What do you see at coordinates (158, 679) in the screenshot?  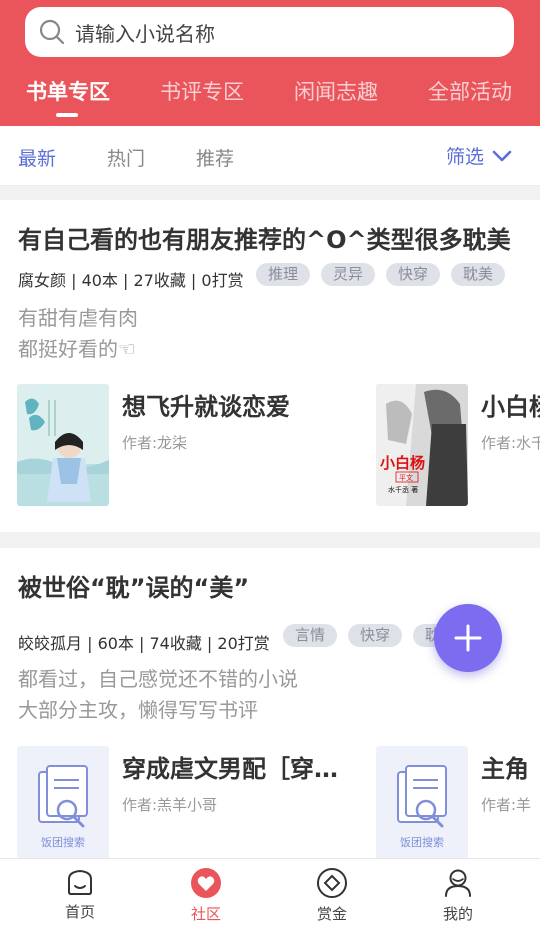 I see `description-line: 都看过，自己感觉还不错的小说` at bounding box center [158, 679].